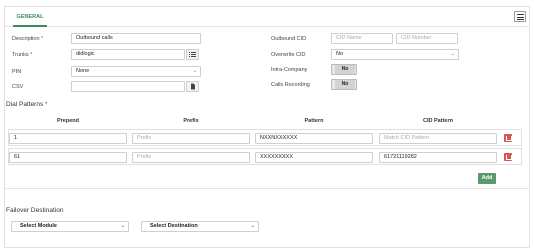 Image resolution: width=534 pixels, height=250 pixels. What do you see at coordinates (67, 121) in the screenshot?
I see `column-header-prepend: Prepend` at bounding box center [67, 121].